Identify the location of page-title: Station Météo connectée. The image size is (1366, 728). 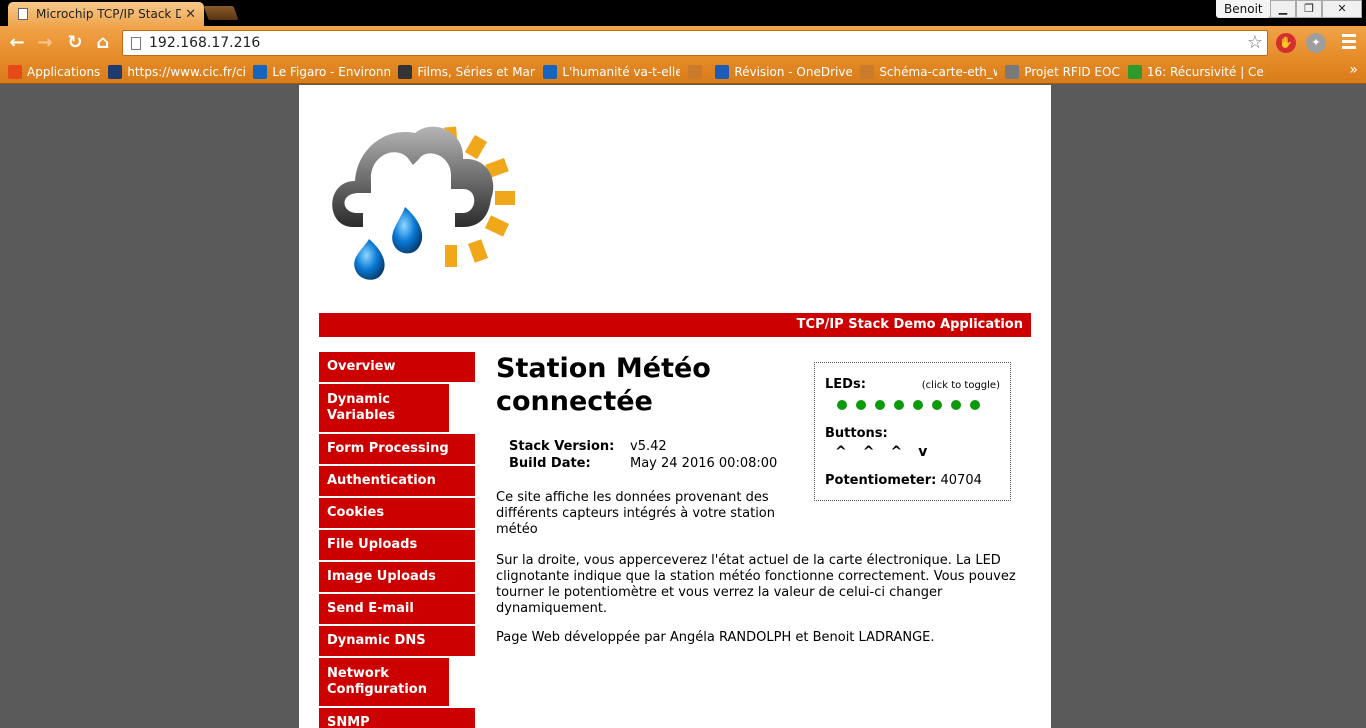
(603, 385).